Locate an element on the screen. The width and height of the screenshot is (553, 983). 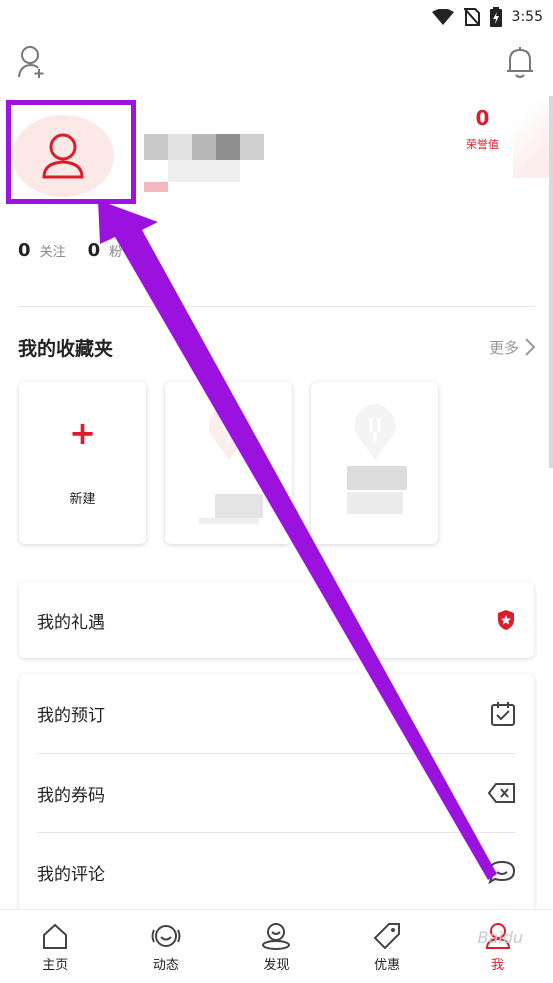
nav-home: 主页 is located at coordinates (55, 946).